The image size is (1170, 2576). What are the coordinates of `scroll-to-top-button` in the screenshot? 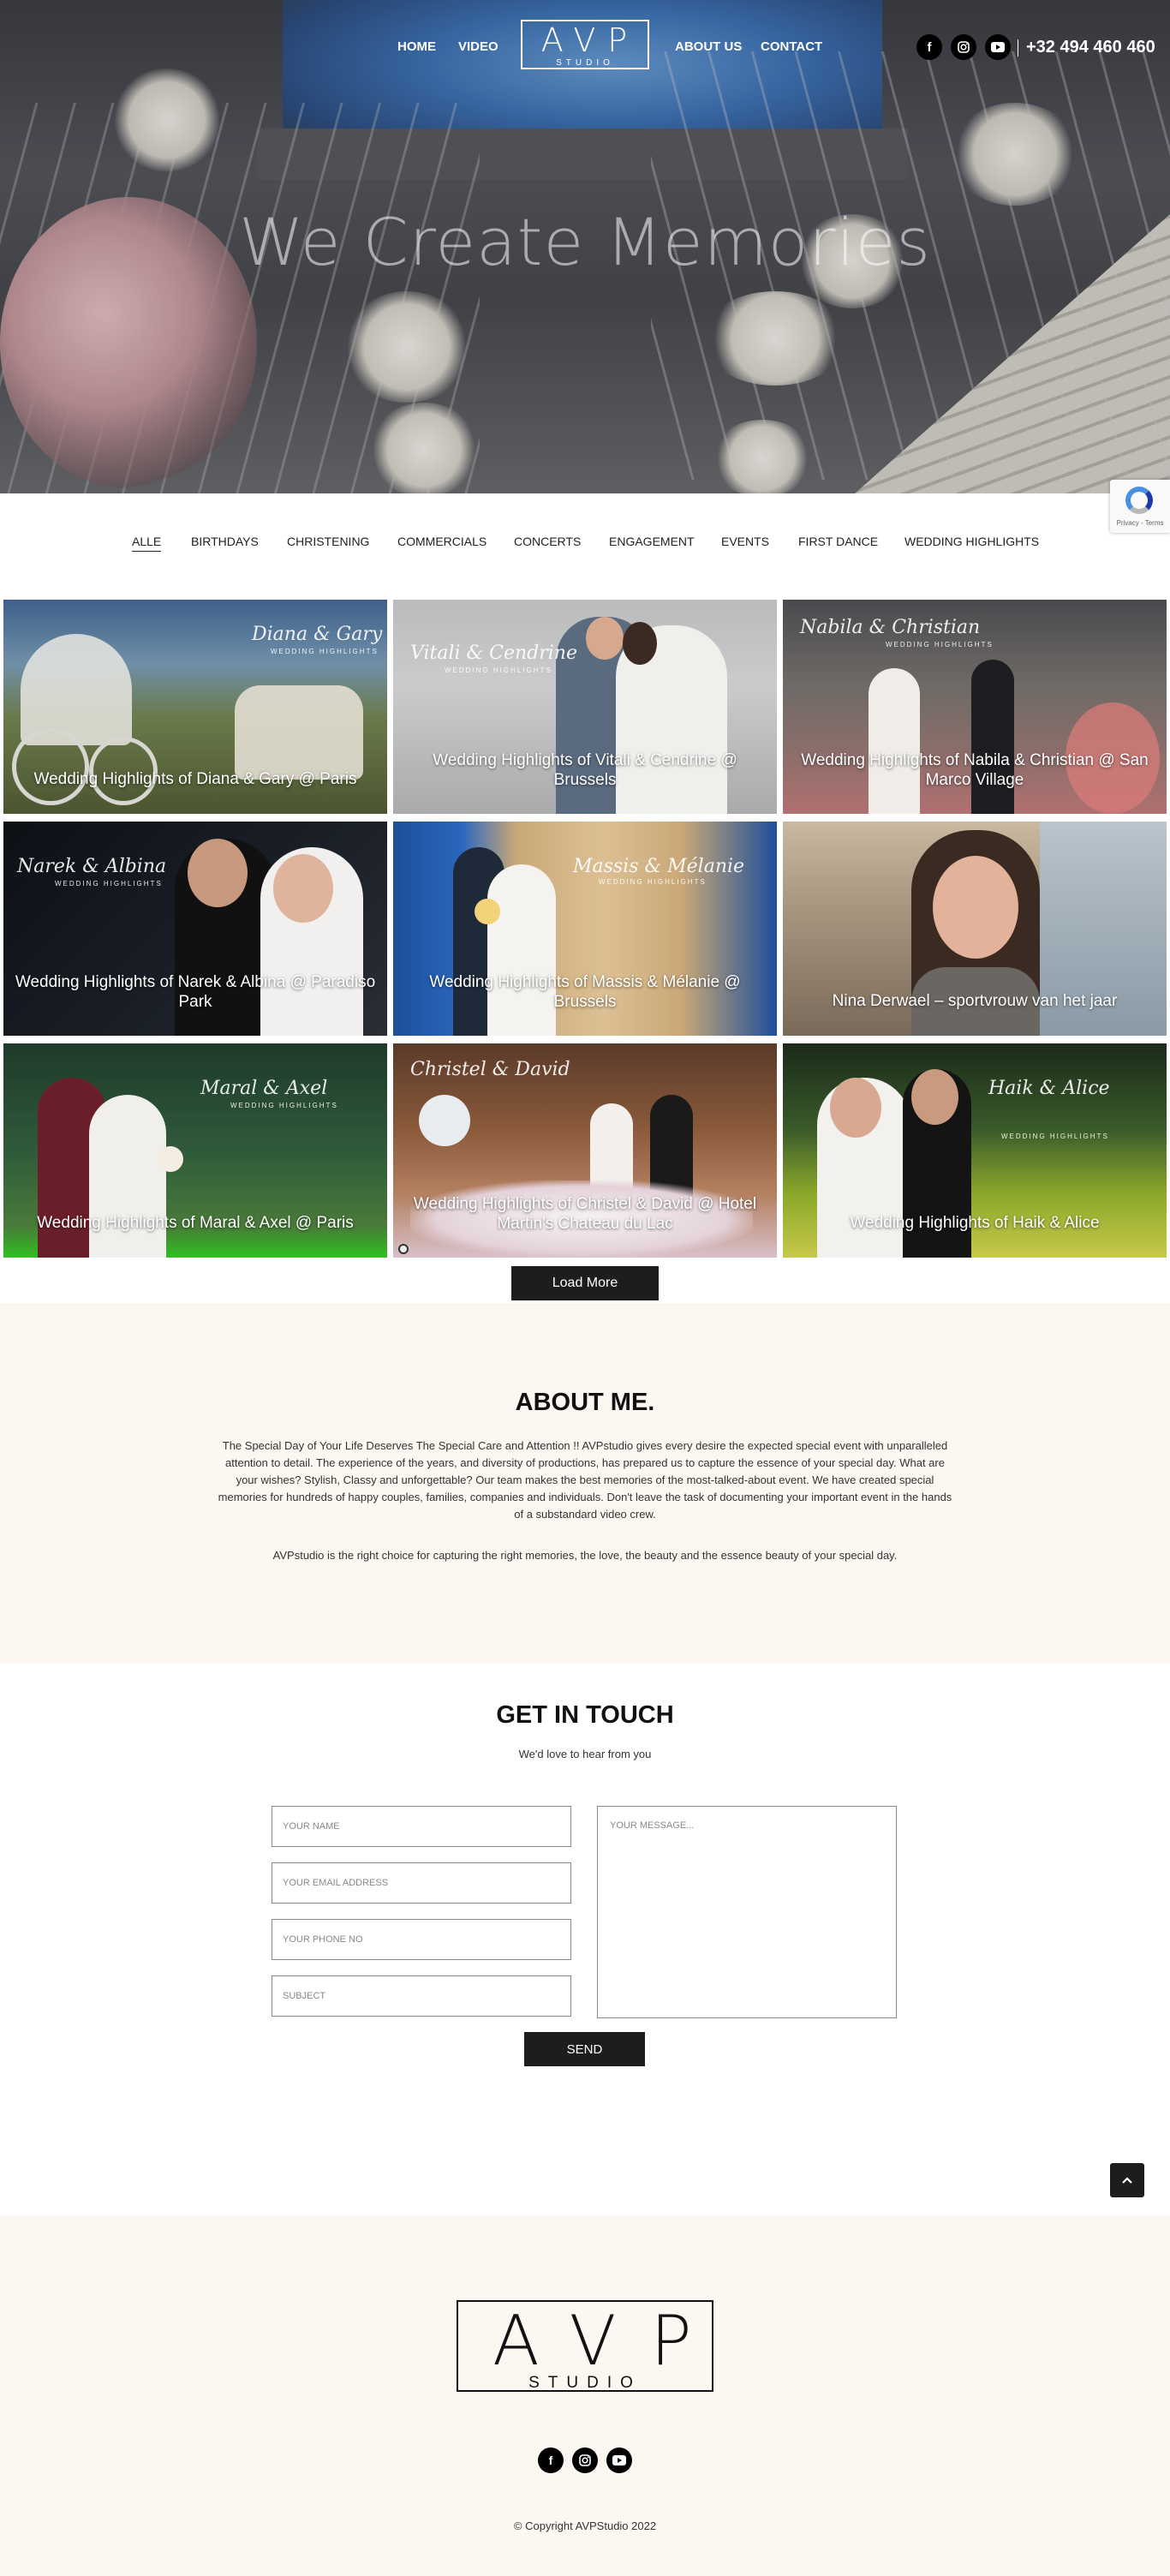 It's located at (1127, 2180).